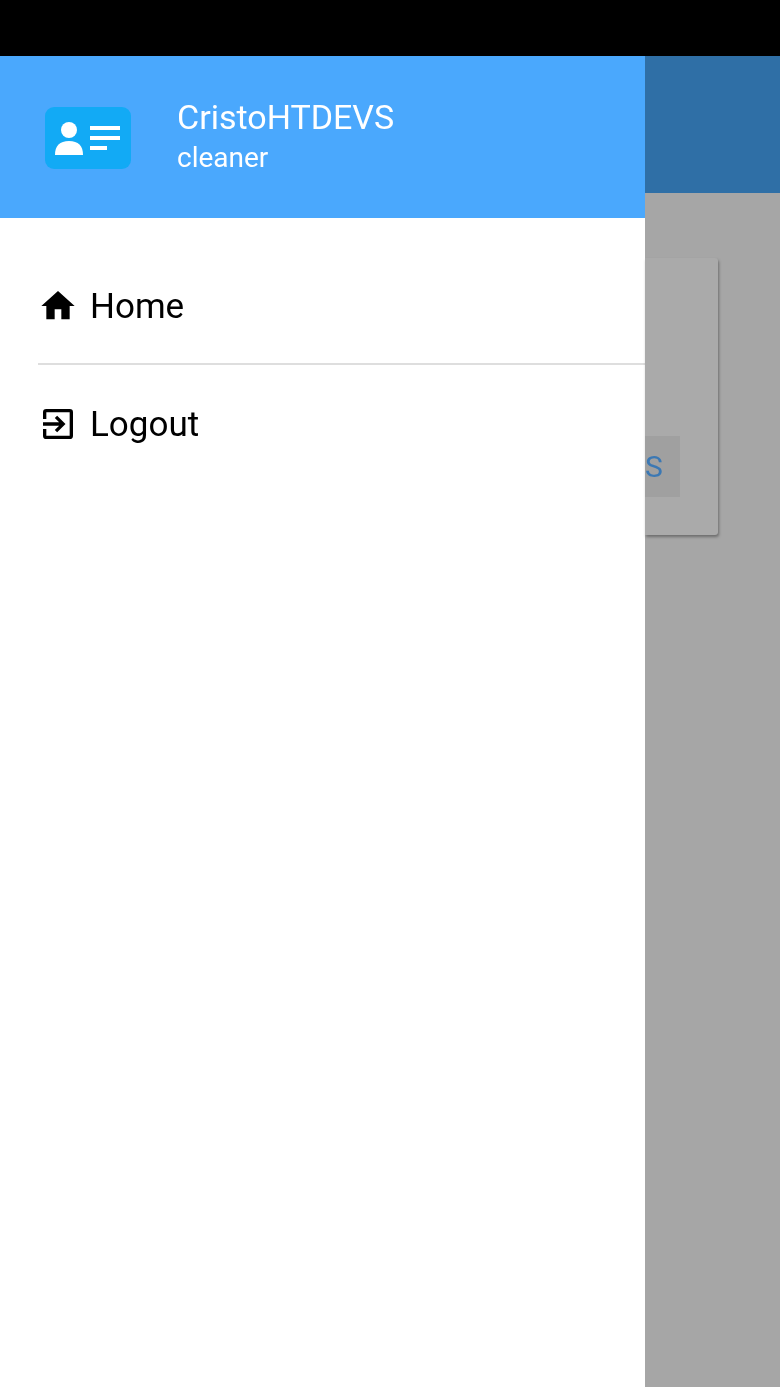 Image resolution: width=780 pixels, height=1387 pixels. Describe the element at coordinates (286, 117) in the screenshot. I see `user-name: CristoHTDEVS` at that location.